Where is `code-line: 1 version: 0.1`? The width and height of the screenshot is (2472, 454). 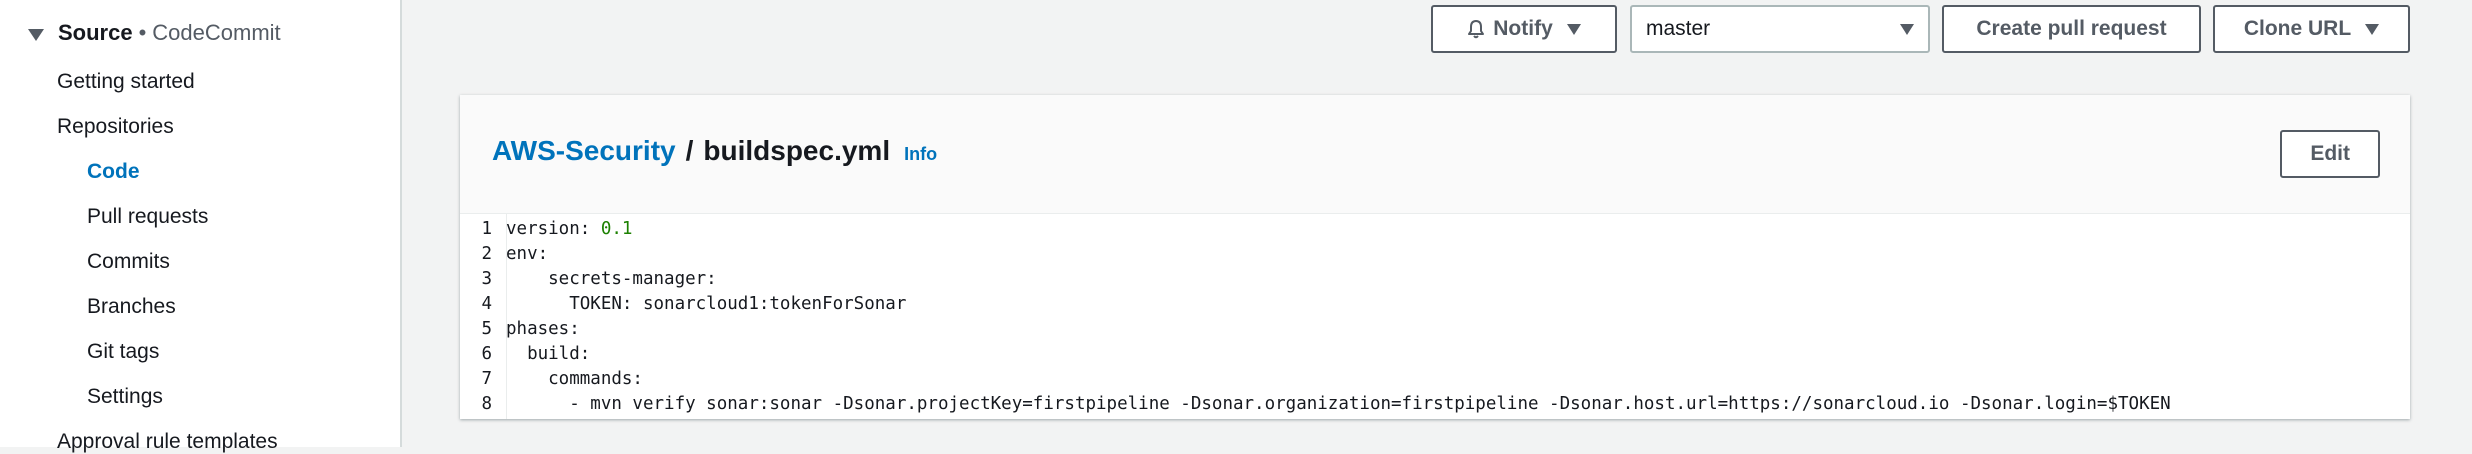 code-line: 1 version: 0.1 is located at coordinates (546, 229).